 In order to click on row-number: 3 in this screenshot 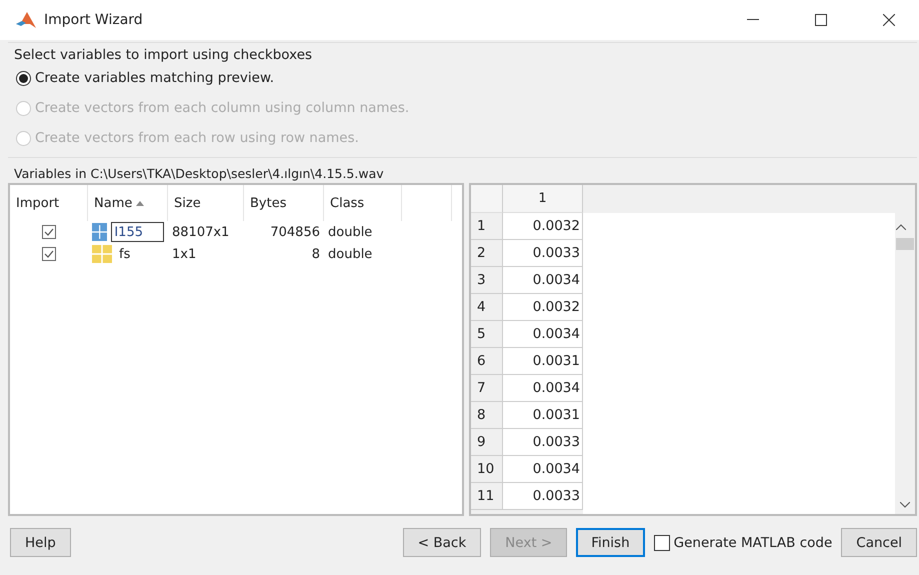, I will do `click(487, 280)`.